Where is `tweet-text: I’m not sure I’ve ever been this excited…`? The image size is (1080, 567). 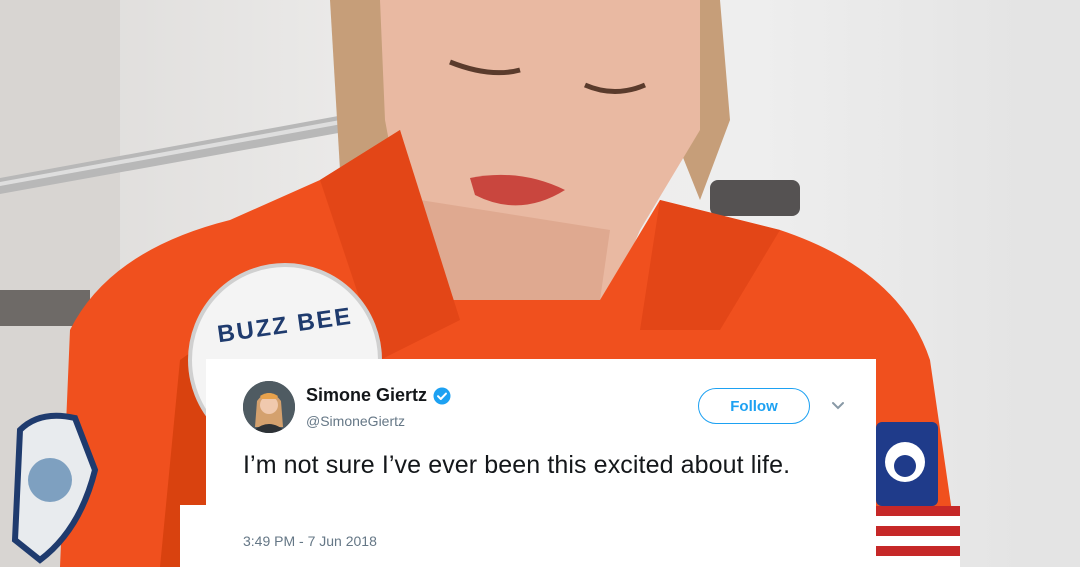
tweet-text: I’m not sure I’ve ever been this excited… is located at coordinates (517, 465).